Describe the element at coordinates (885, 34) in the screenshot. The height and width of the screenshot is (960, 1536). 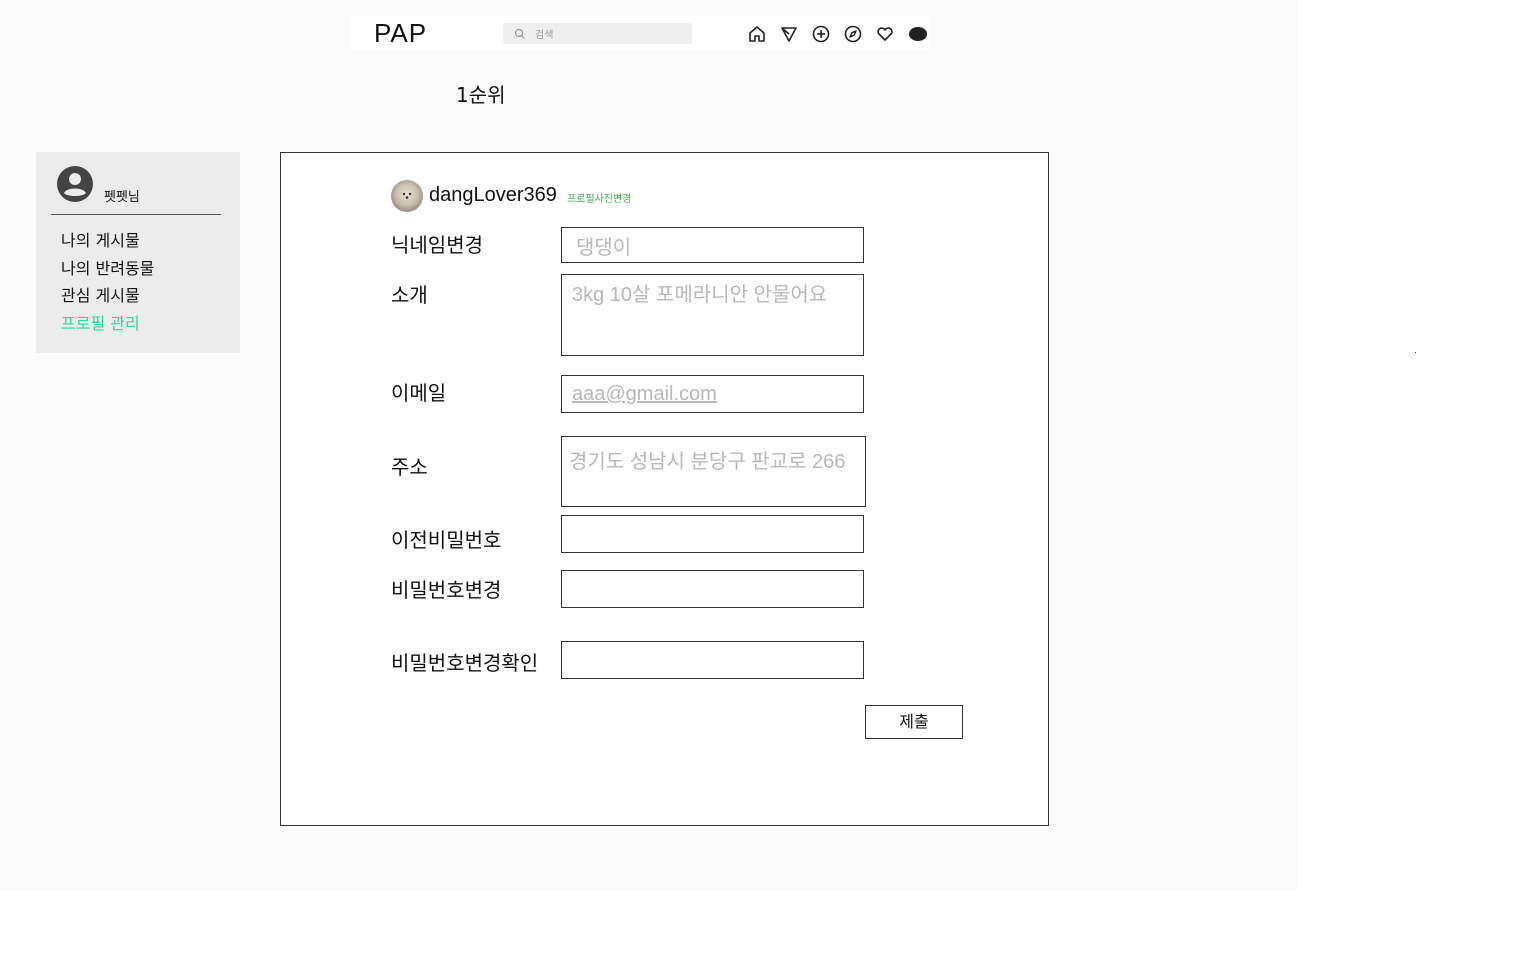
I see `heart-icon` at that location.